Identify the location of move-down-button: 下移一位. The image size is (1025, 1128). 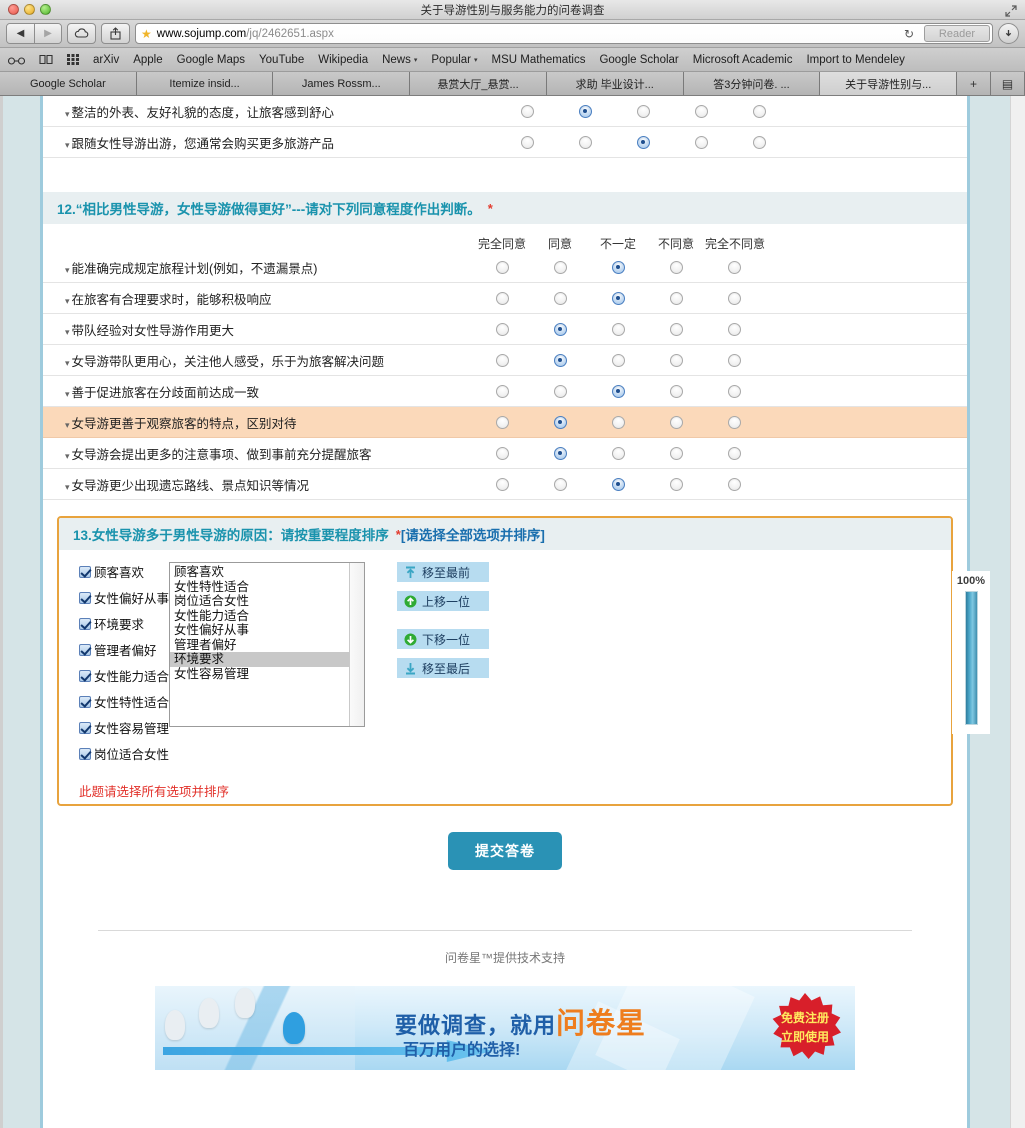
(443, 639).